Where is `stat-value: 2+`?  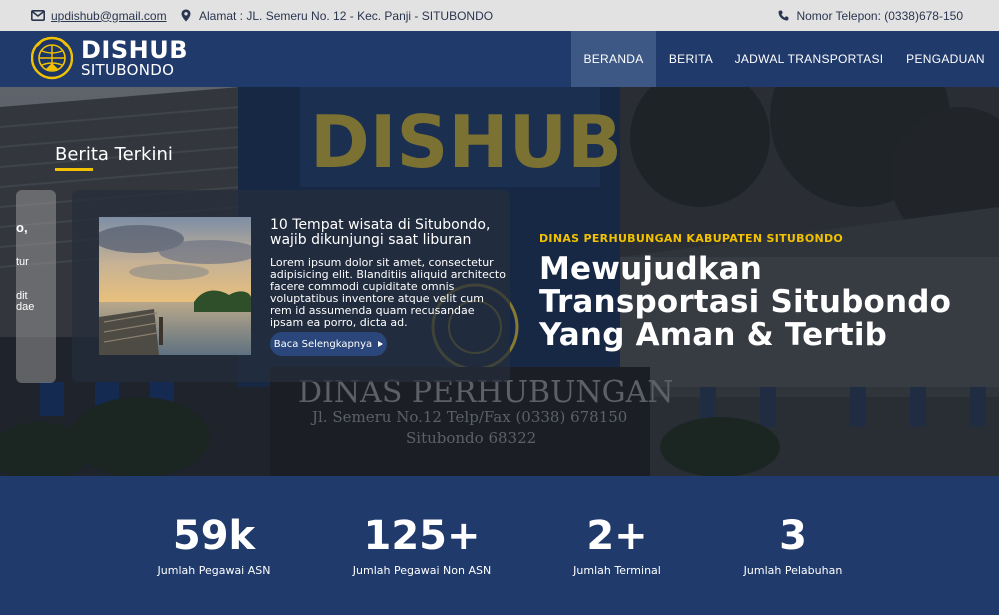
stat-value: 2+ is located at coordinates (617, 536).